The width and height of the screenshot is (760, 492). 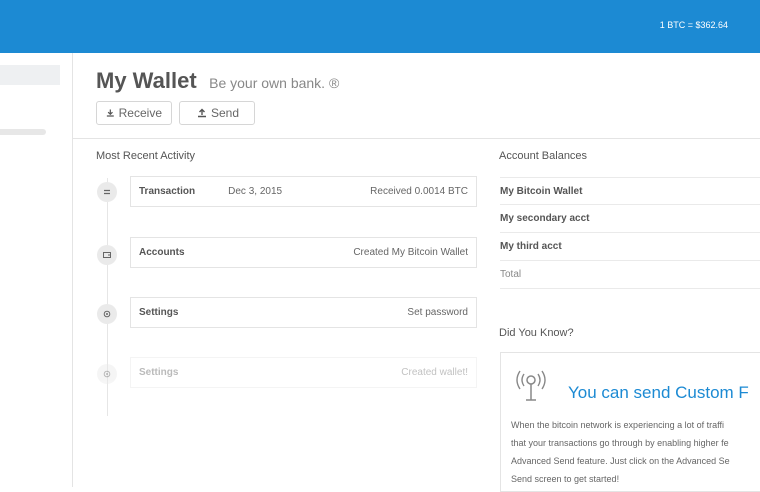 I want to click on download-icon, so click(x=110, y=113).